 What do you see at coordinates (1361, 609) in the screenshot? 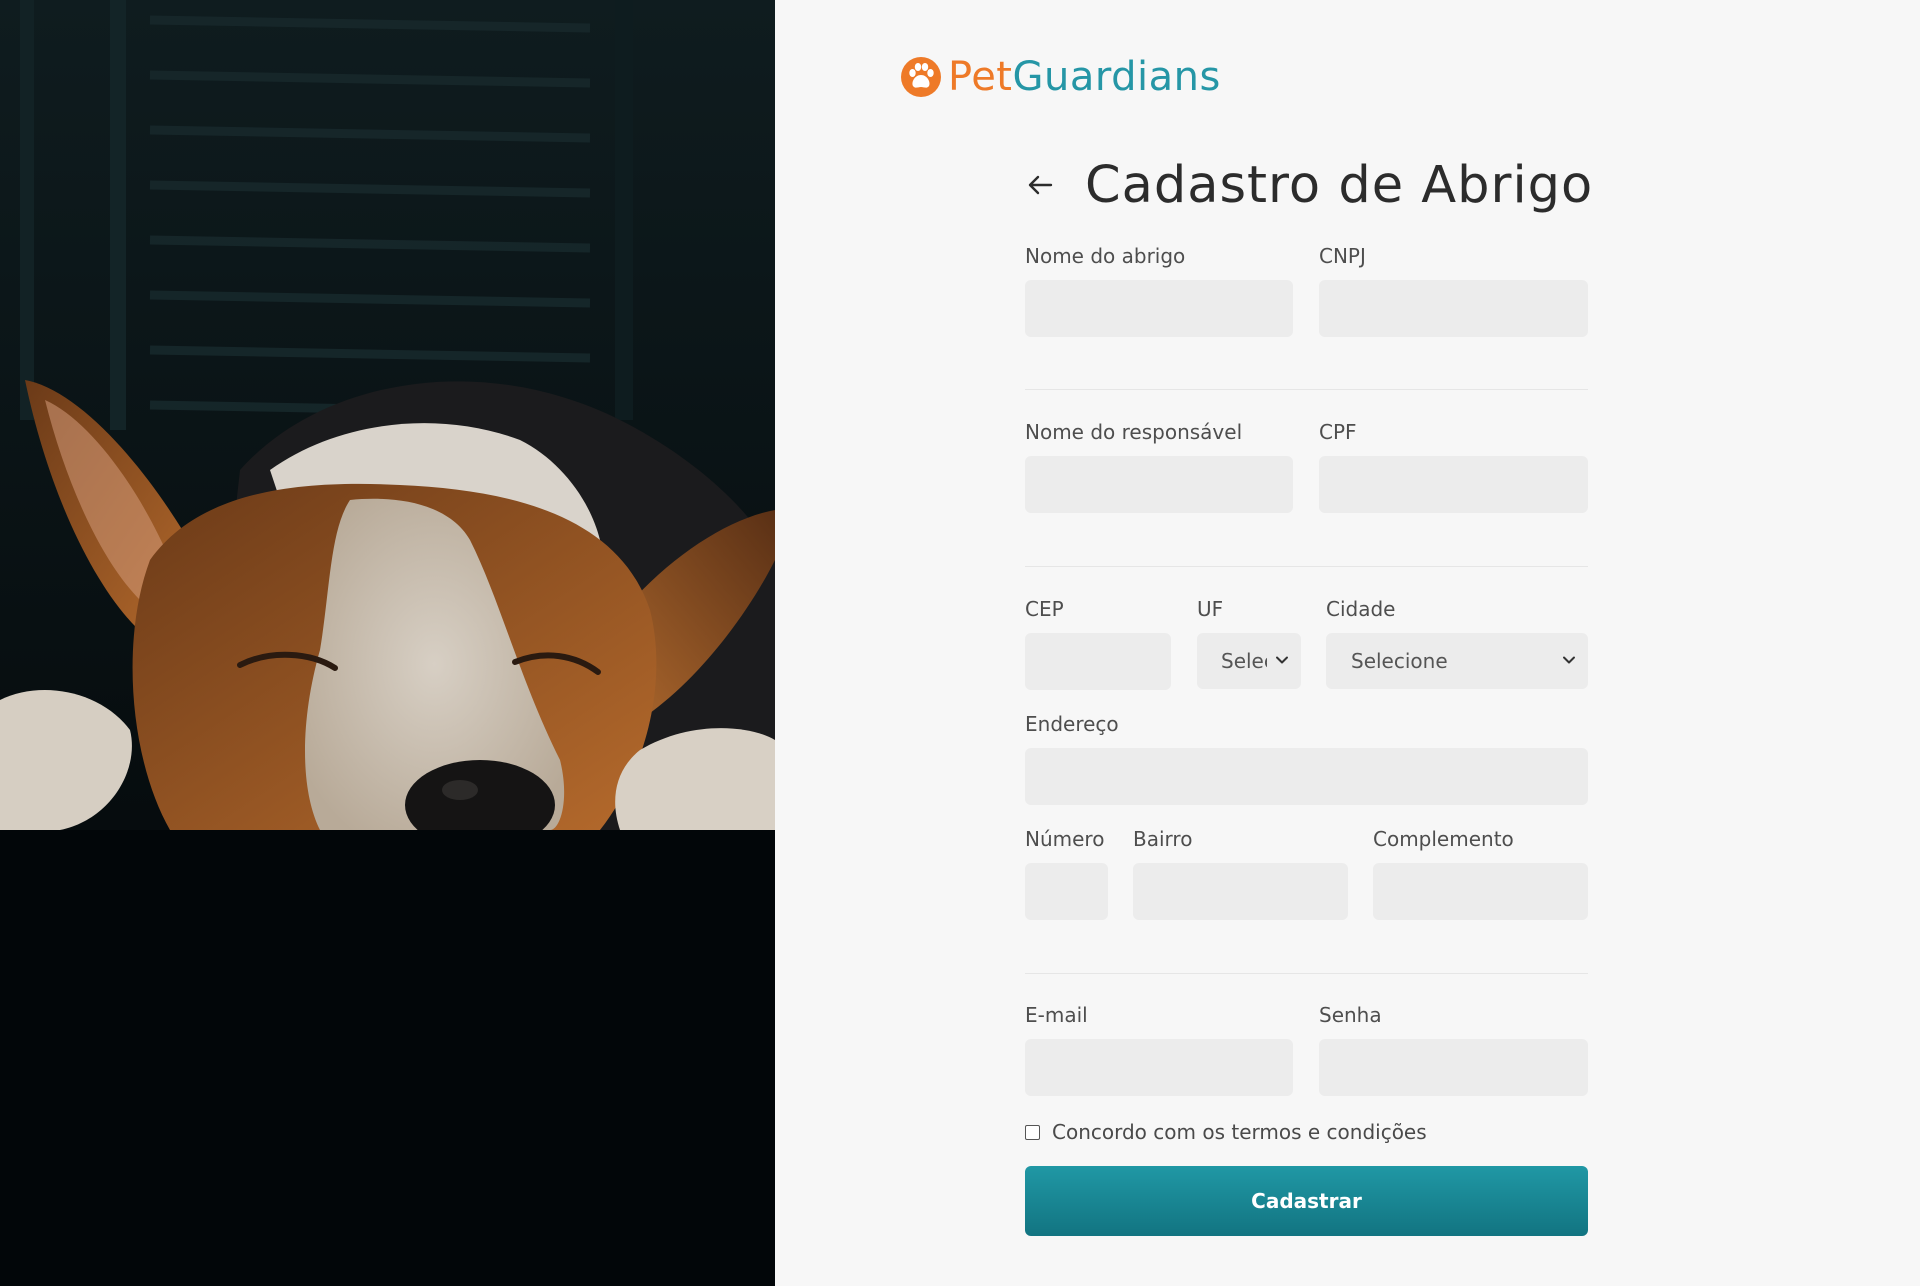
I see `city-label: Cidade` at bounding box center [1361, 609].